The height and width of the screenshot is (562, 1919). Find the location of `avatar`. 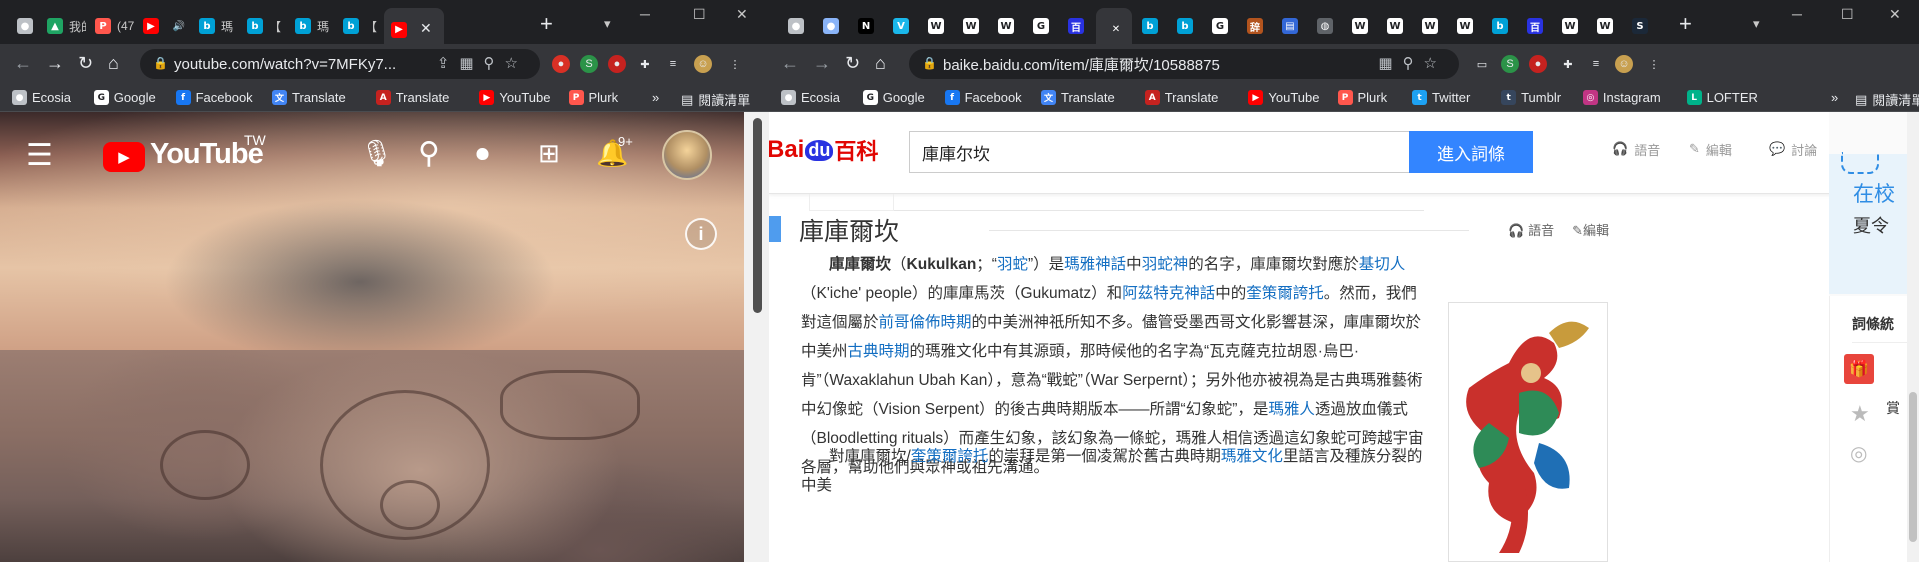

avatar is located at coordinates (687, 155).